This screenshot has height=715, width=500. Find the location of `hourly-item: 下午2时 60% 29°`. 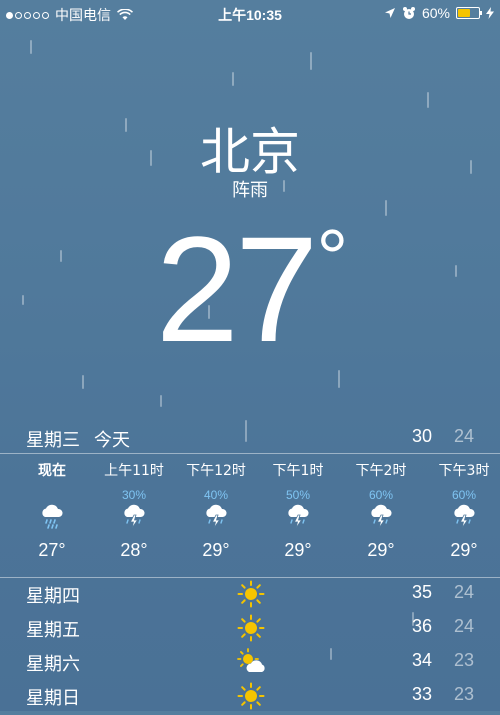

hourly-item: 下午2时 60% 29° is located at coordinates (381, 510).